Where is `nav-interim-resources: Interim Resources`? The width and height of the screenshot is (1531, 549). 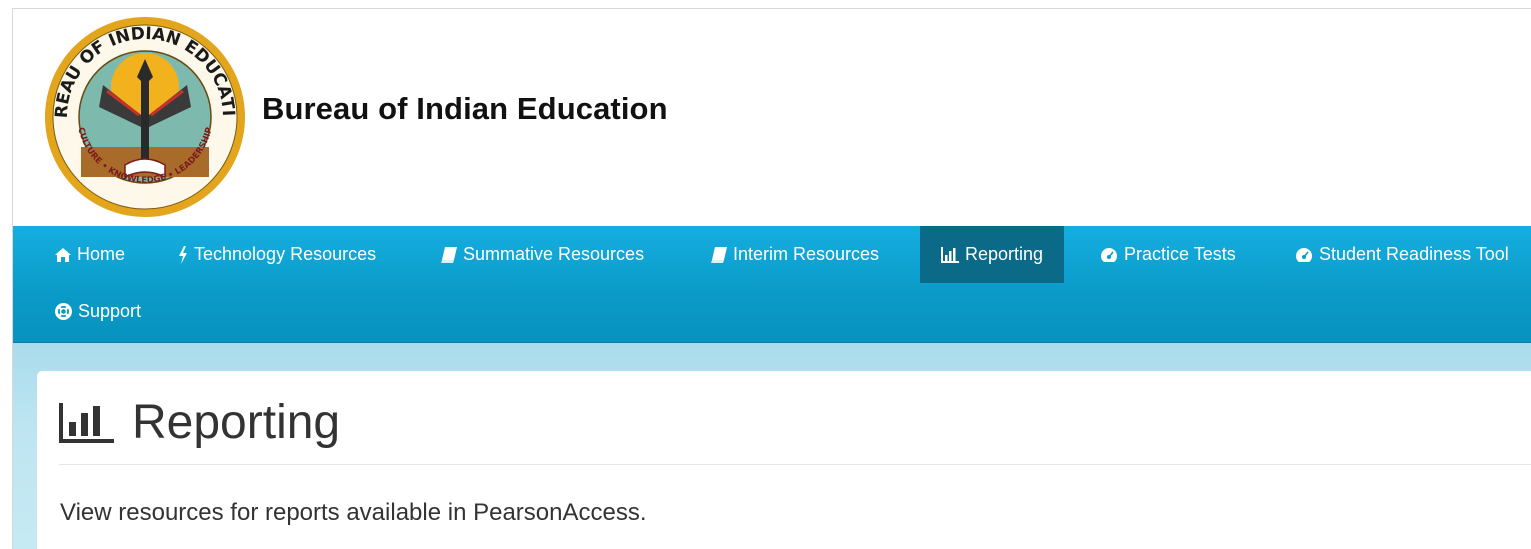
nav-interim-resources: Interim Resources is located at coordinates (795, 254).